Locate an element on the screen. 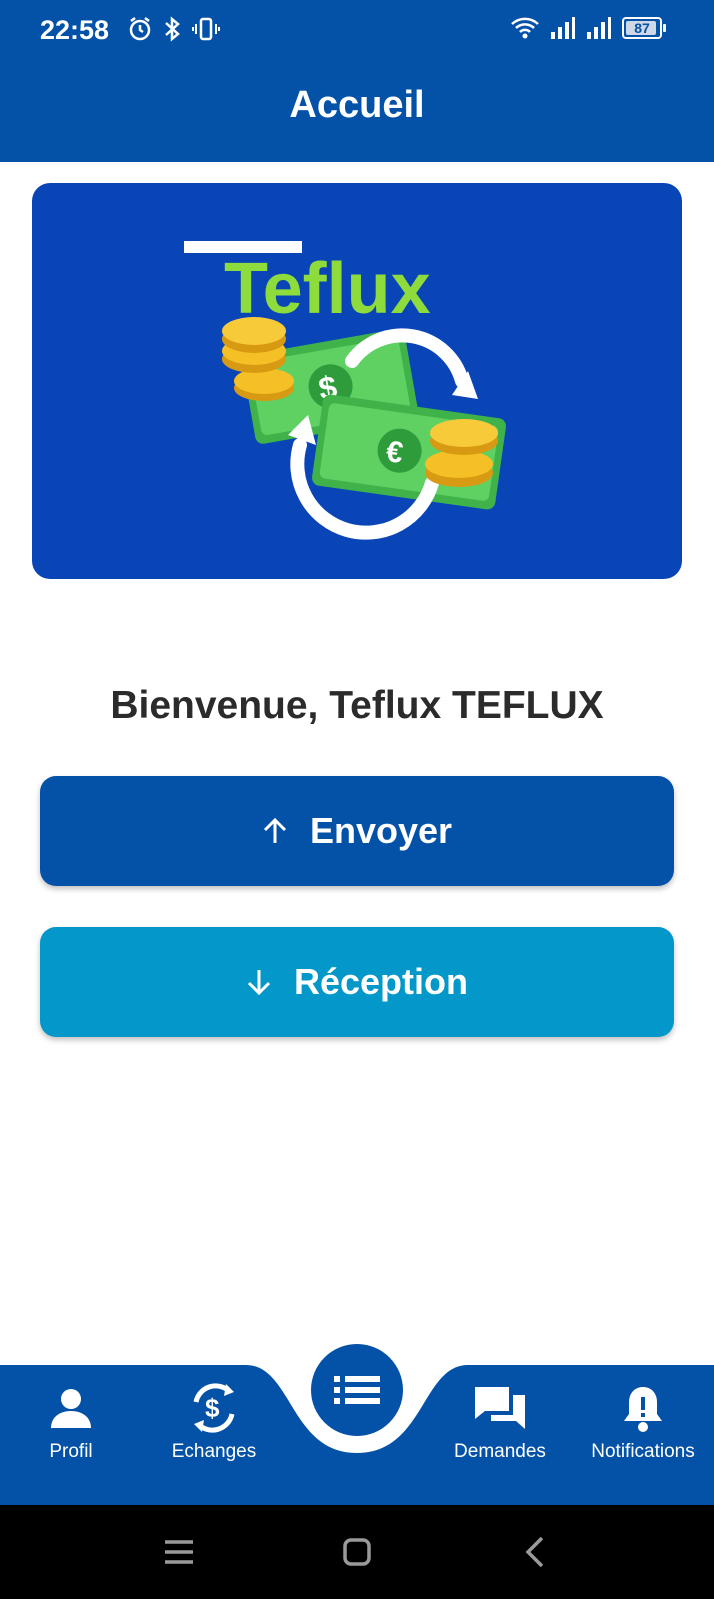 The height and width of the screenshot is (1599, 714). status-icons-right: 87 is located at coordinates (588, 28).